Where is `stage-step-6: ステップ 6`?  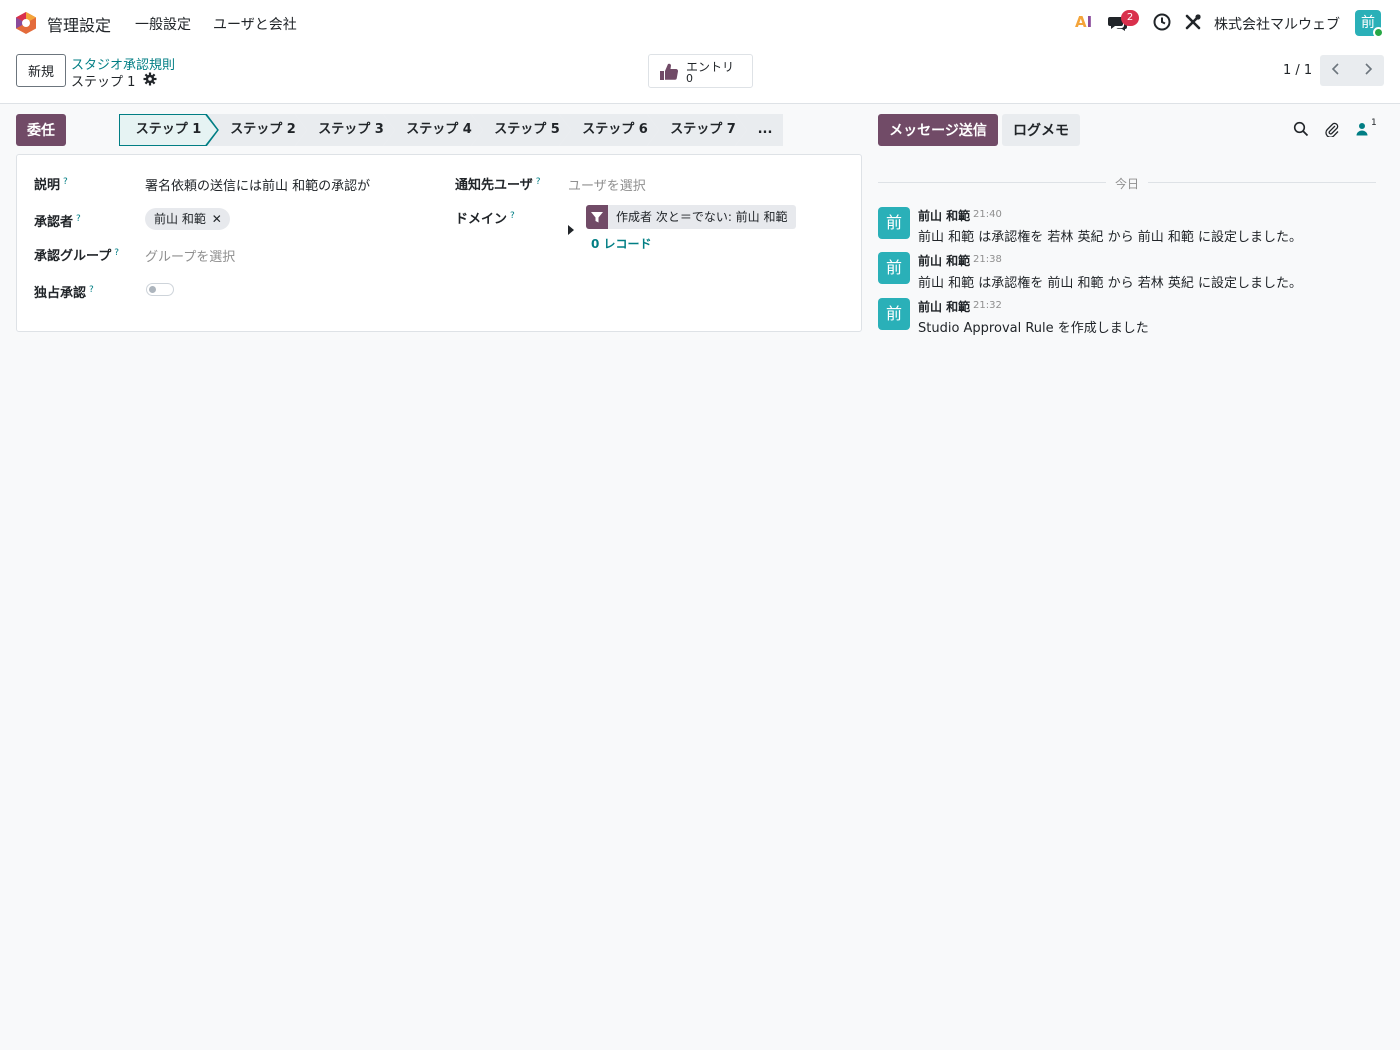
stage-step-6: ステップ 6 is located at coordinates (609, 130).